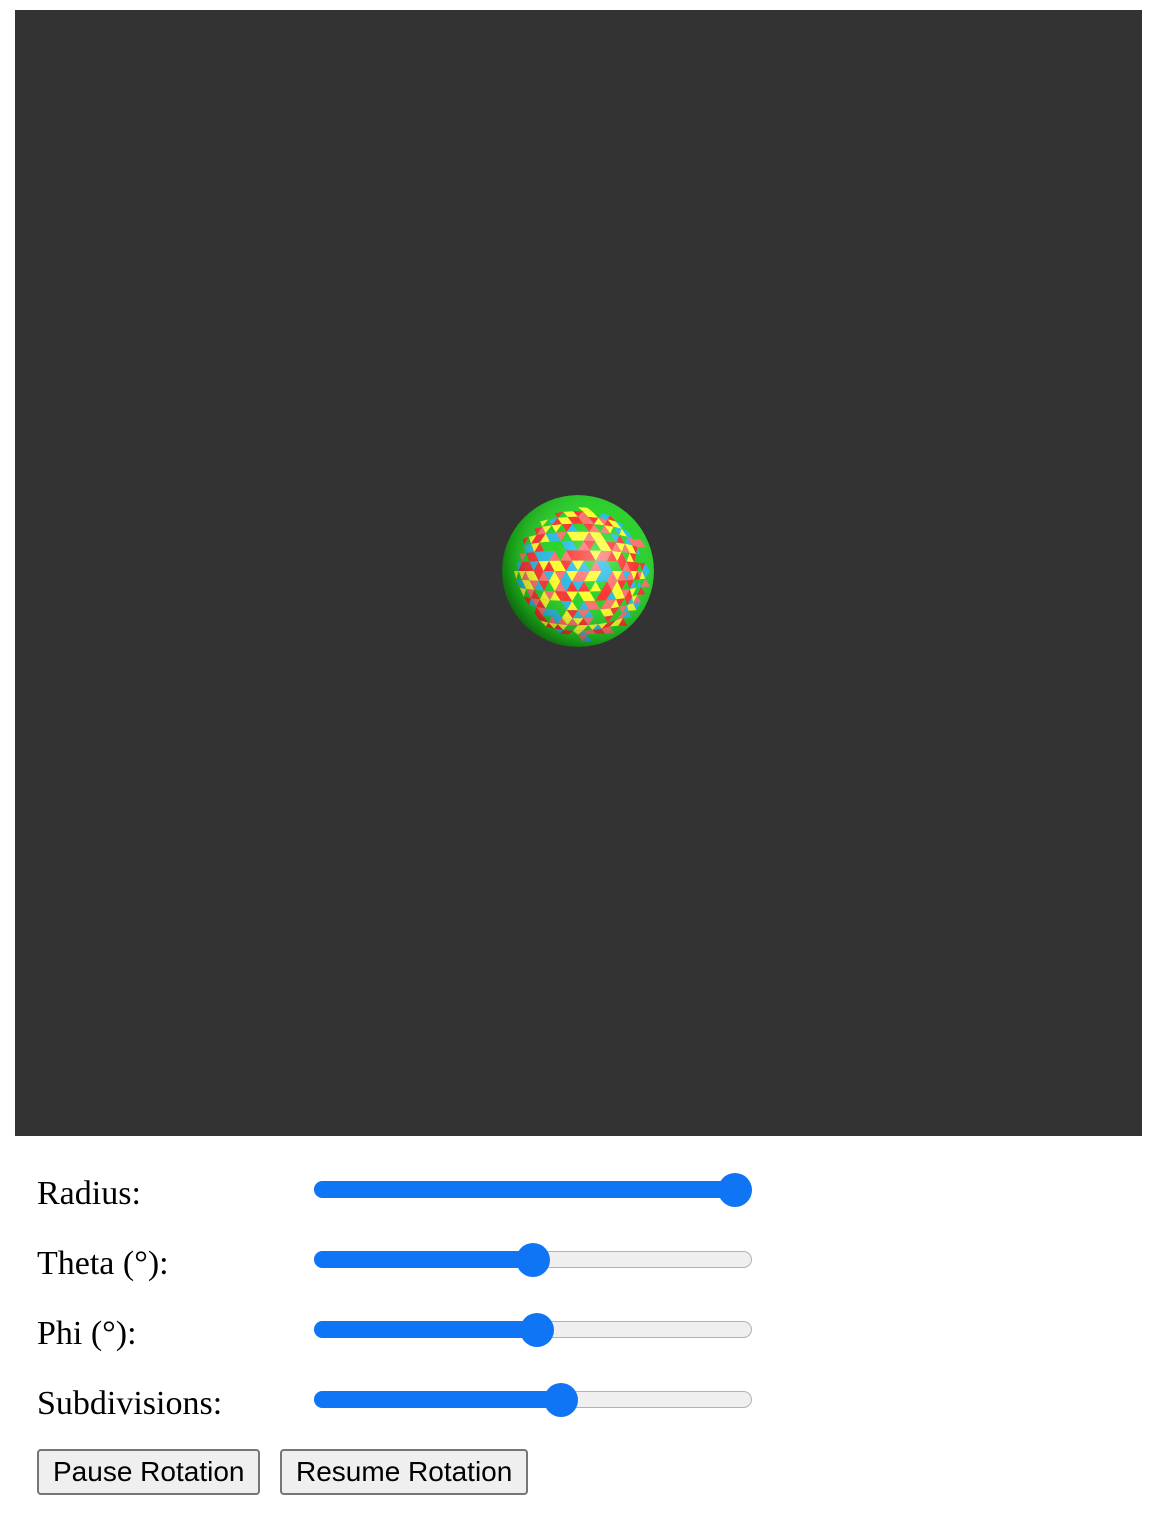 Image resolution: width=1174 pixels, height=1514 pixels. I want to click on phi-slider-fill, so click(426, 1329).